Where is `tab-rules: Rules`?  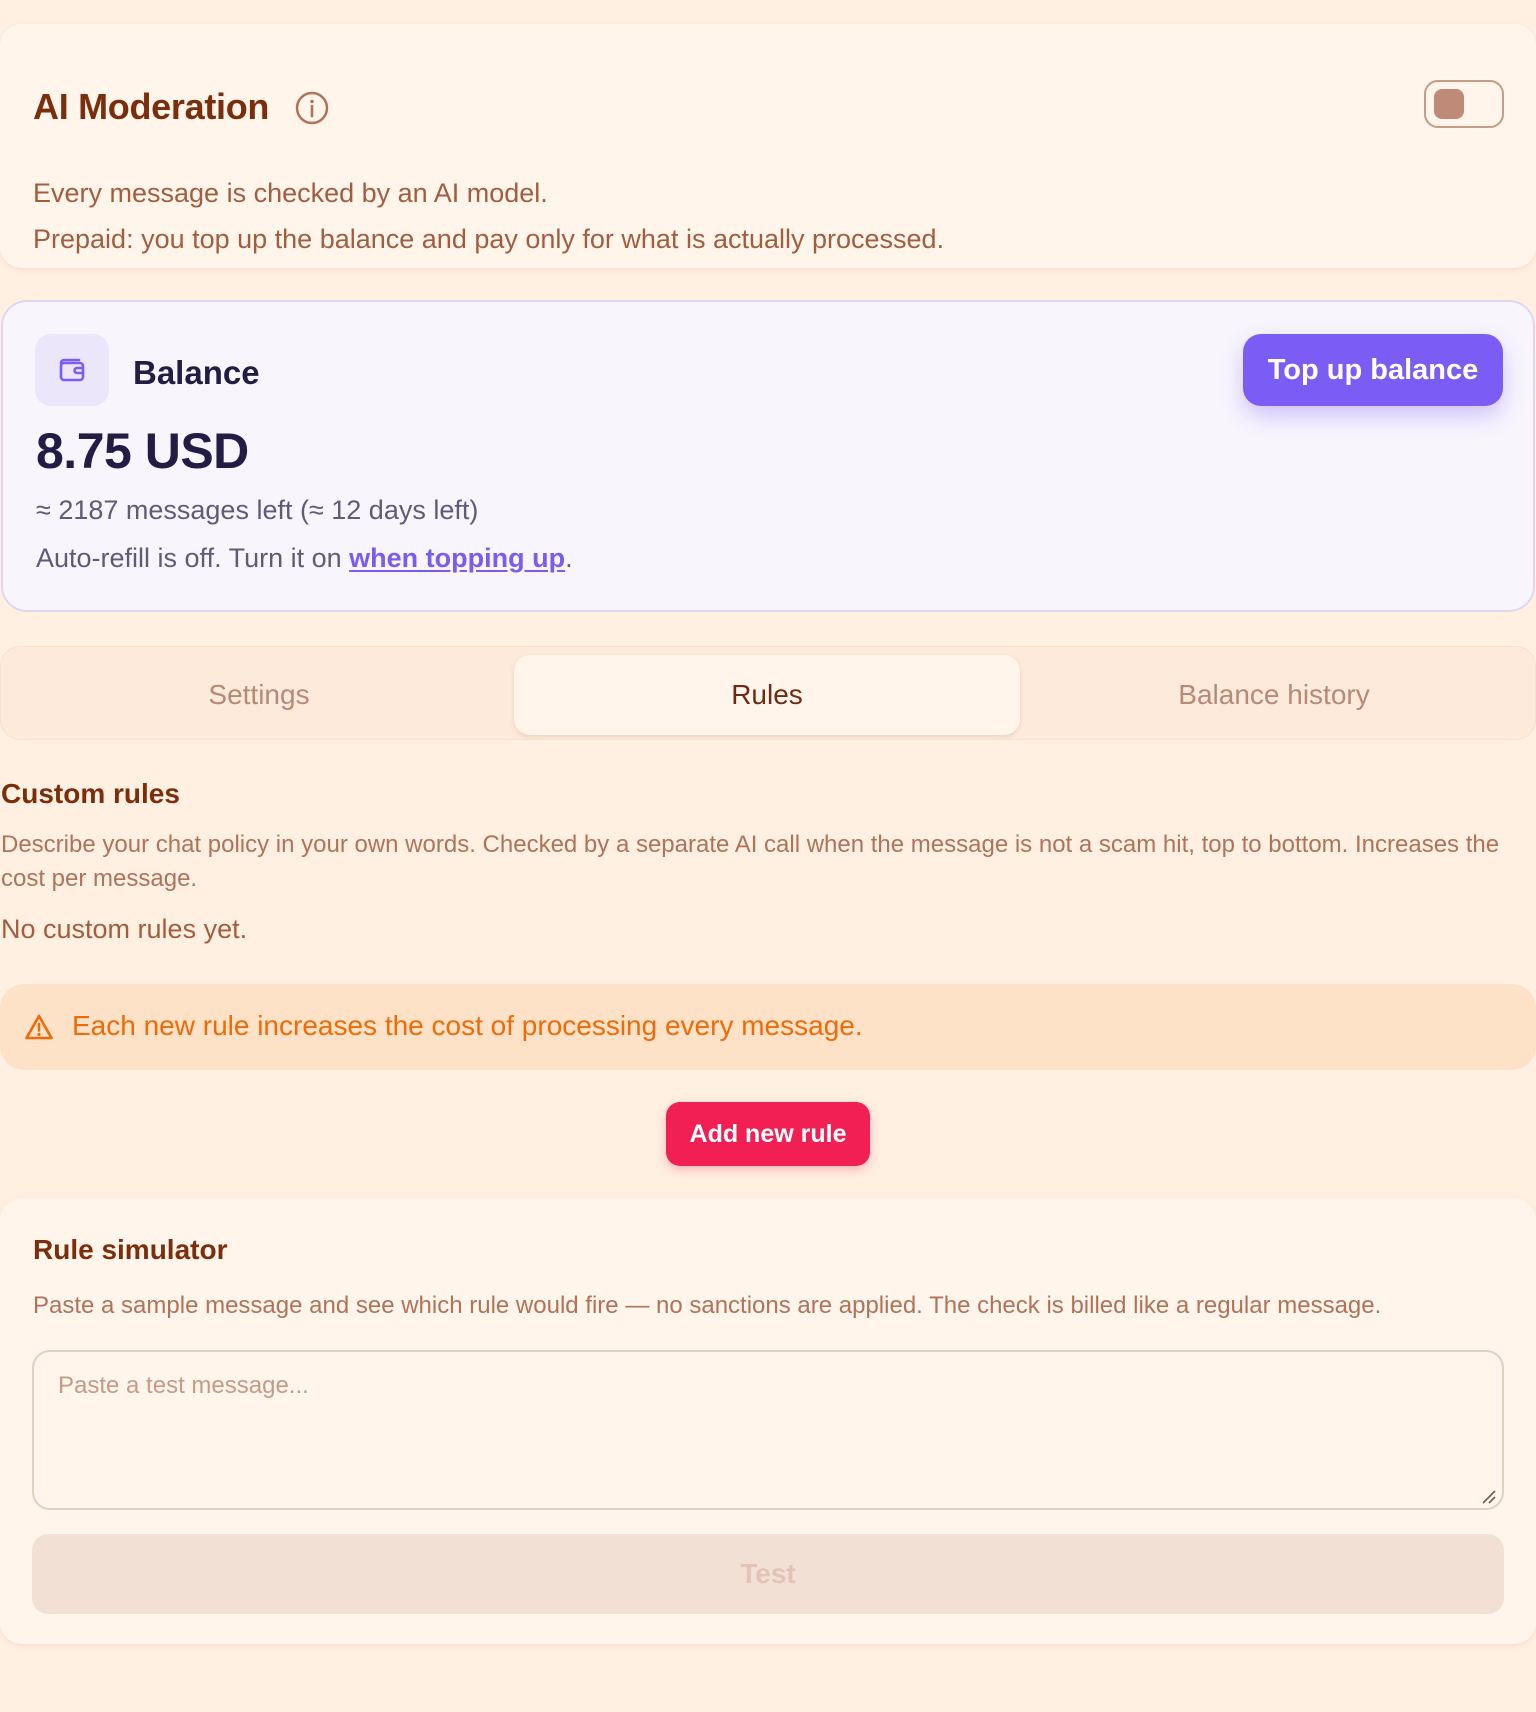
tab-rules: Rules is located at coordinates (767, 695).